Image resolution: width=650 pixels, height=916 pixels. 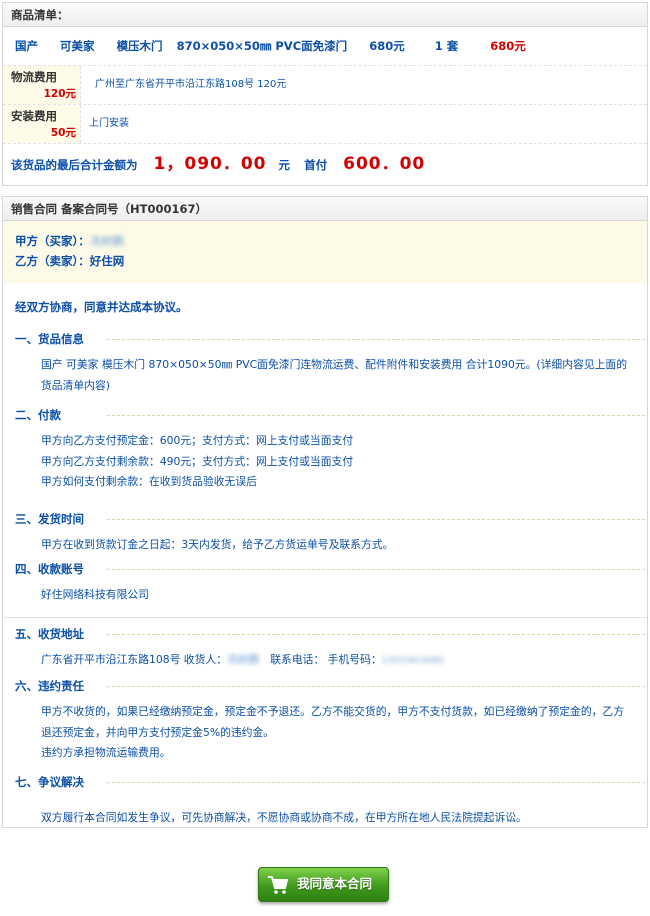 I want to click on product-origin: 国产, so click(x=26, y=46).